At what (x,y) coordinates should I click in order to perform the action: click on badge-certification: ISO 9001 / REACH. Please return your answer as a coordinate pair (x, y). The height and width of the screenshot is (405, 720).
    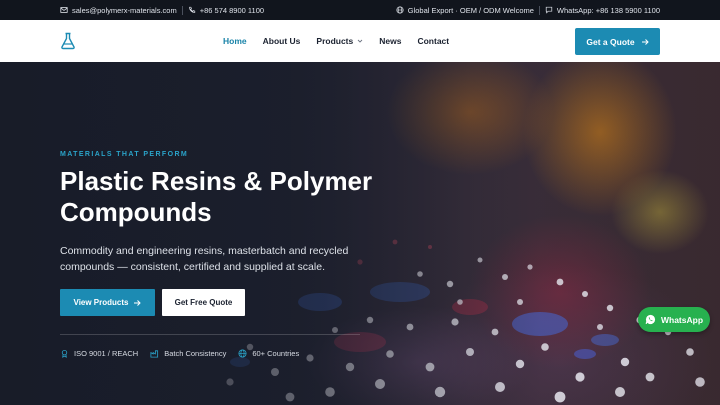
    Looking at the image, I should click on (99, 353).